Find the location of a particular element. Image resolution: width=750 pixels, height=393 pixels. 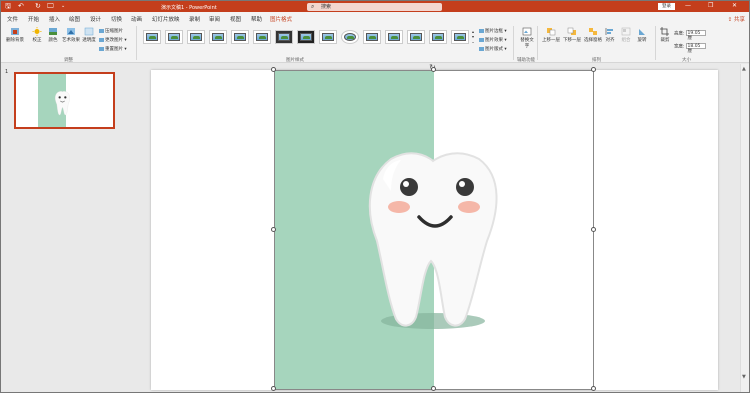

color-button: 颜色 is located at coordinates (53, 35).